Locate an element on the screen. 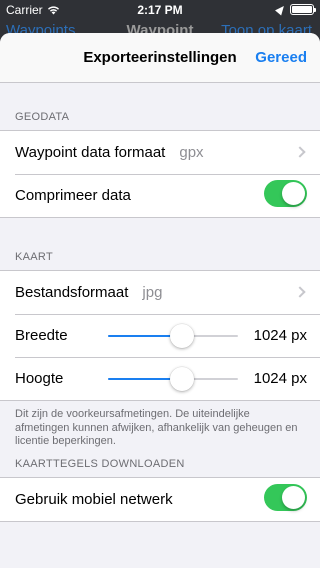 This screenshot has width=320, height=568. width-slider is located at coordinates (173, 336).